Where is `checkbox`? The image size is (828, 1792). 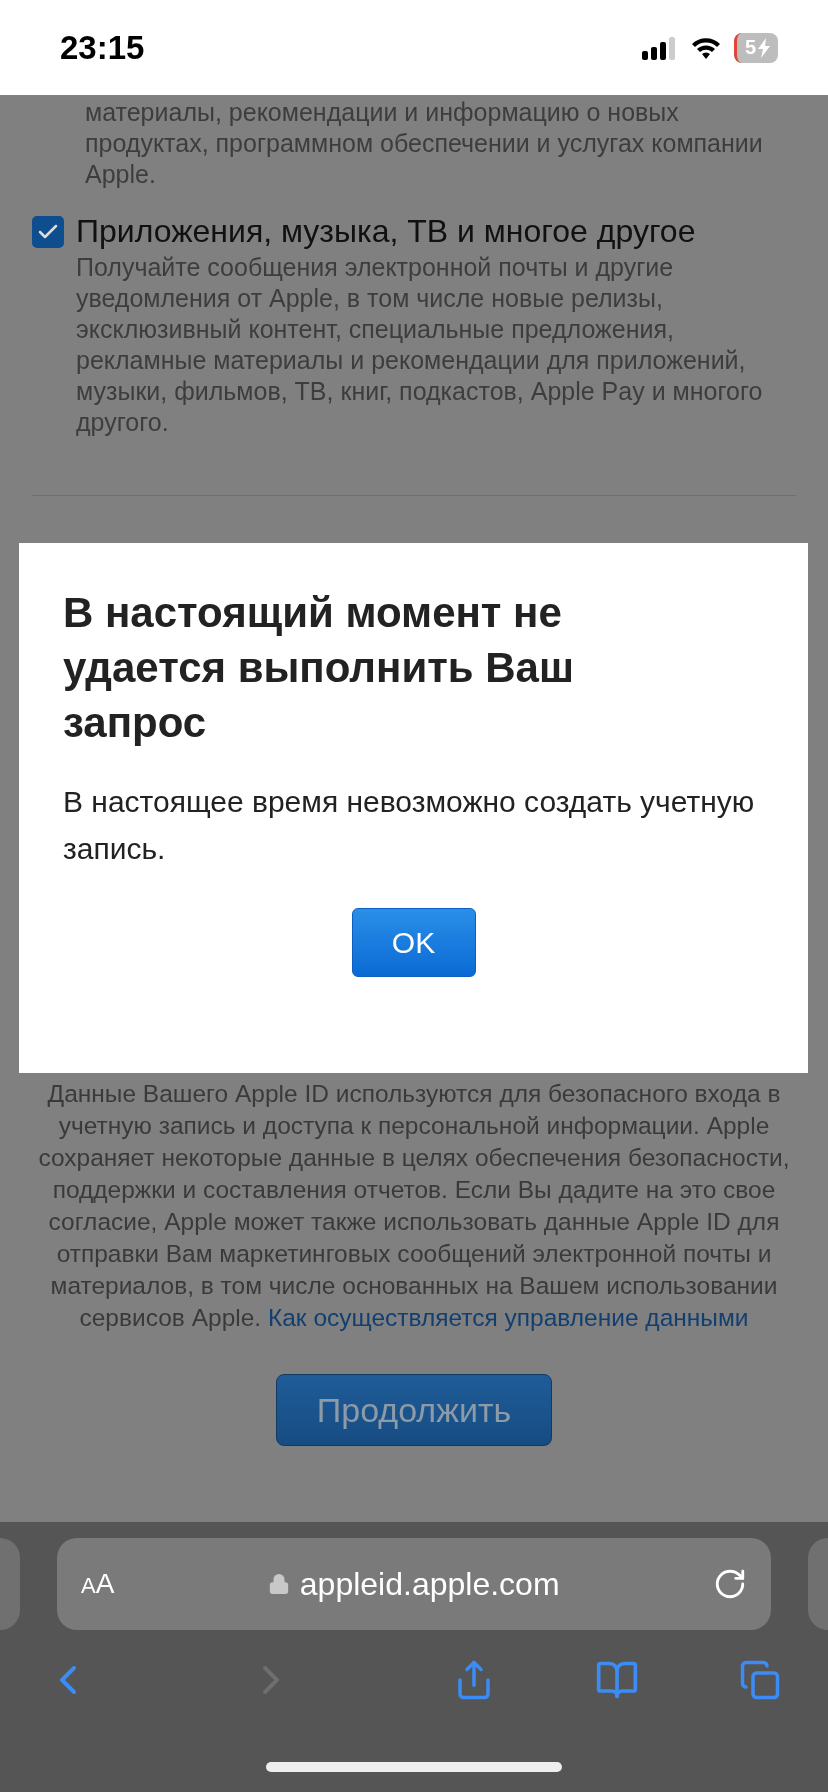 checkbox is located at coordinates (48, 232).